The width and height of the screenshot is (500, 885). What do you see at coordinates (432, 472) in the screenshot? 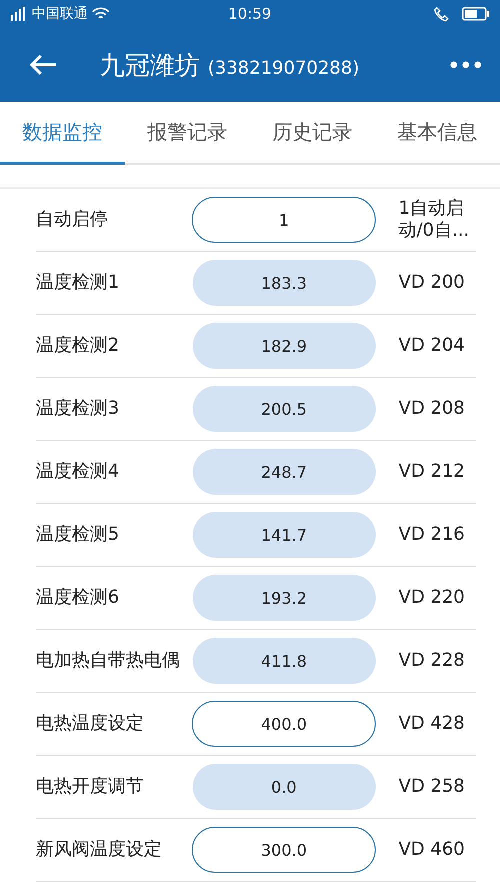
I see `address-note: VD 212` at bounding box center [432, 472].